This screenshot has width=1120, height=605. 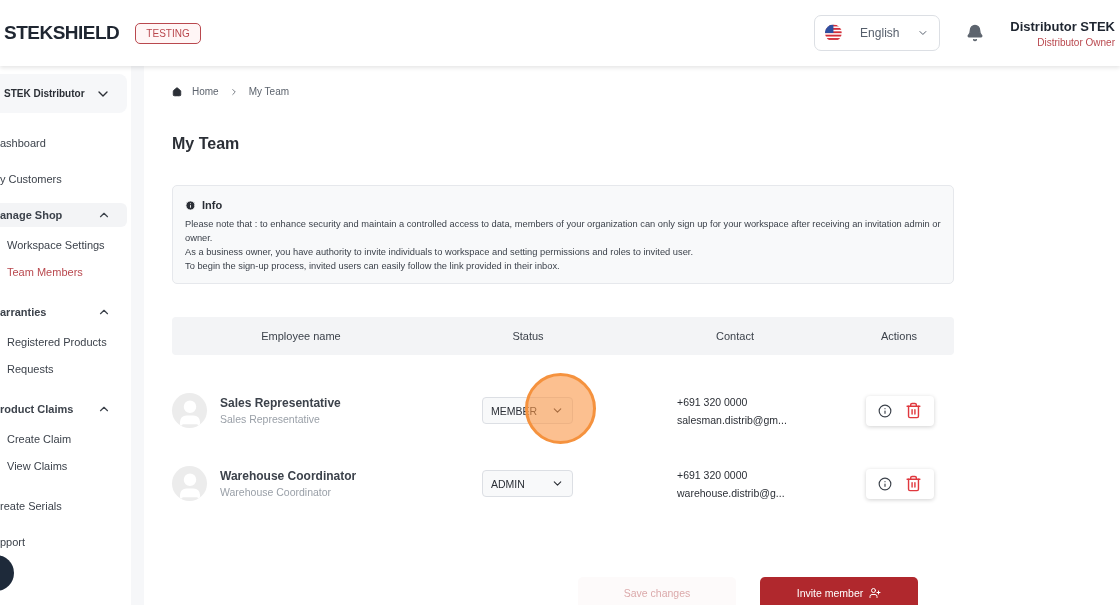 What do you see at coordinates (65, 274) in the screenshot?
I see `sidebar-subitem: Team Members` at bounding box center [65, 274].